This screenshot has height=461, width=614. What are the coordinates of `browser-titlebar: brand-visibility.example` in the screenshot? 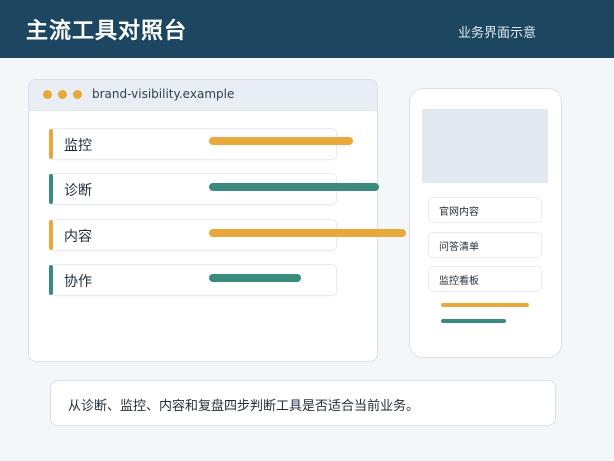 It's located at (203, 95).